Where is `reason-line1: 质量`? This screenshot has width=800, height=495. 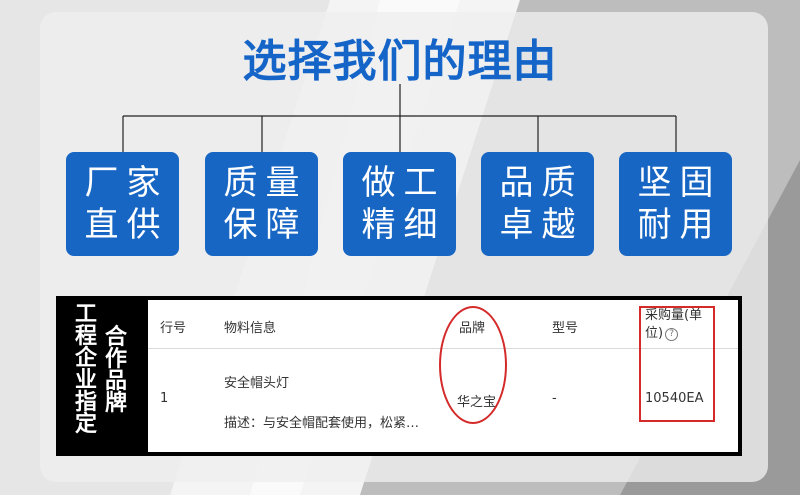
reason-line1: 质量 is located at coordinates (265, 183).